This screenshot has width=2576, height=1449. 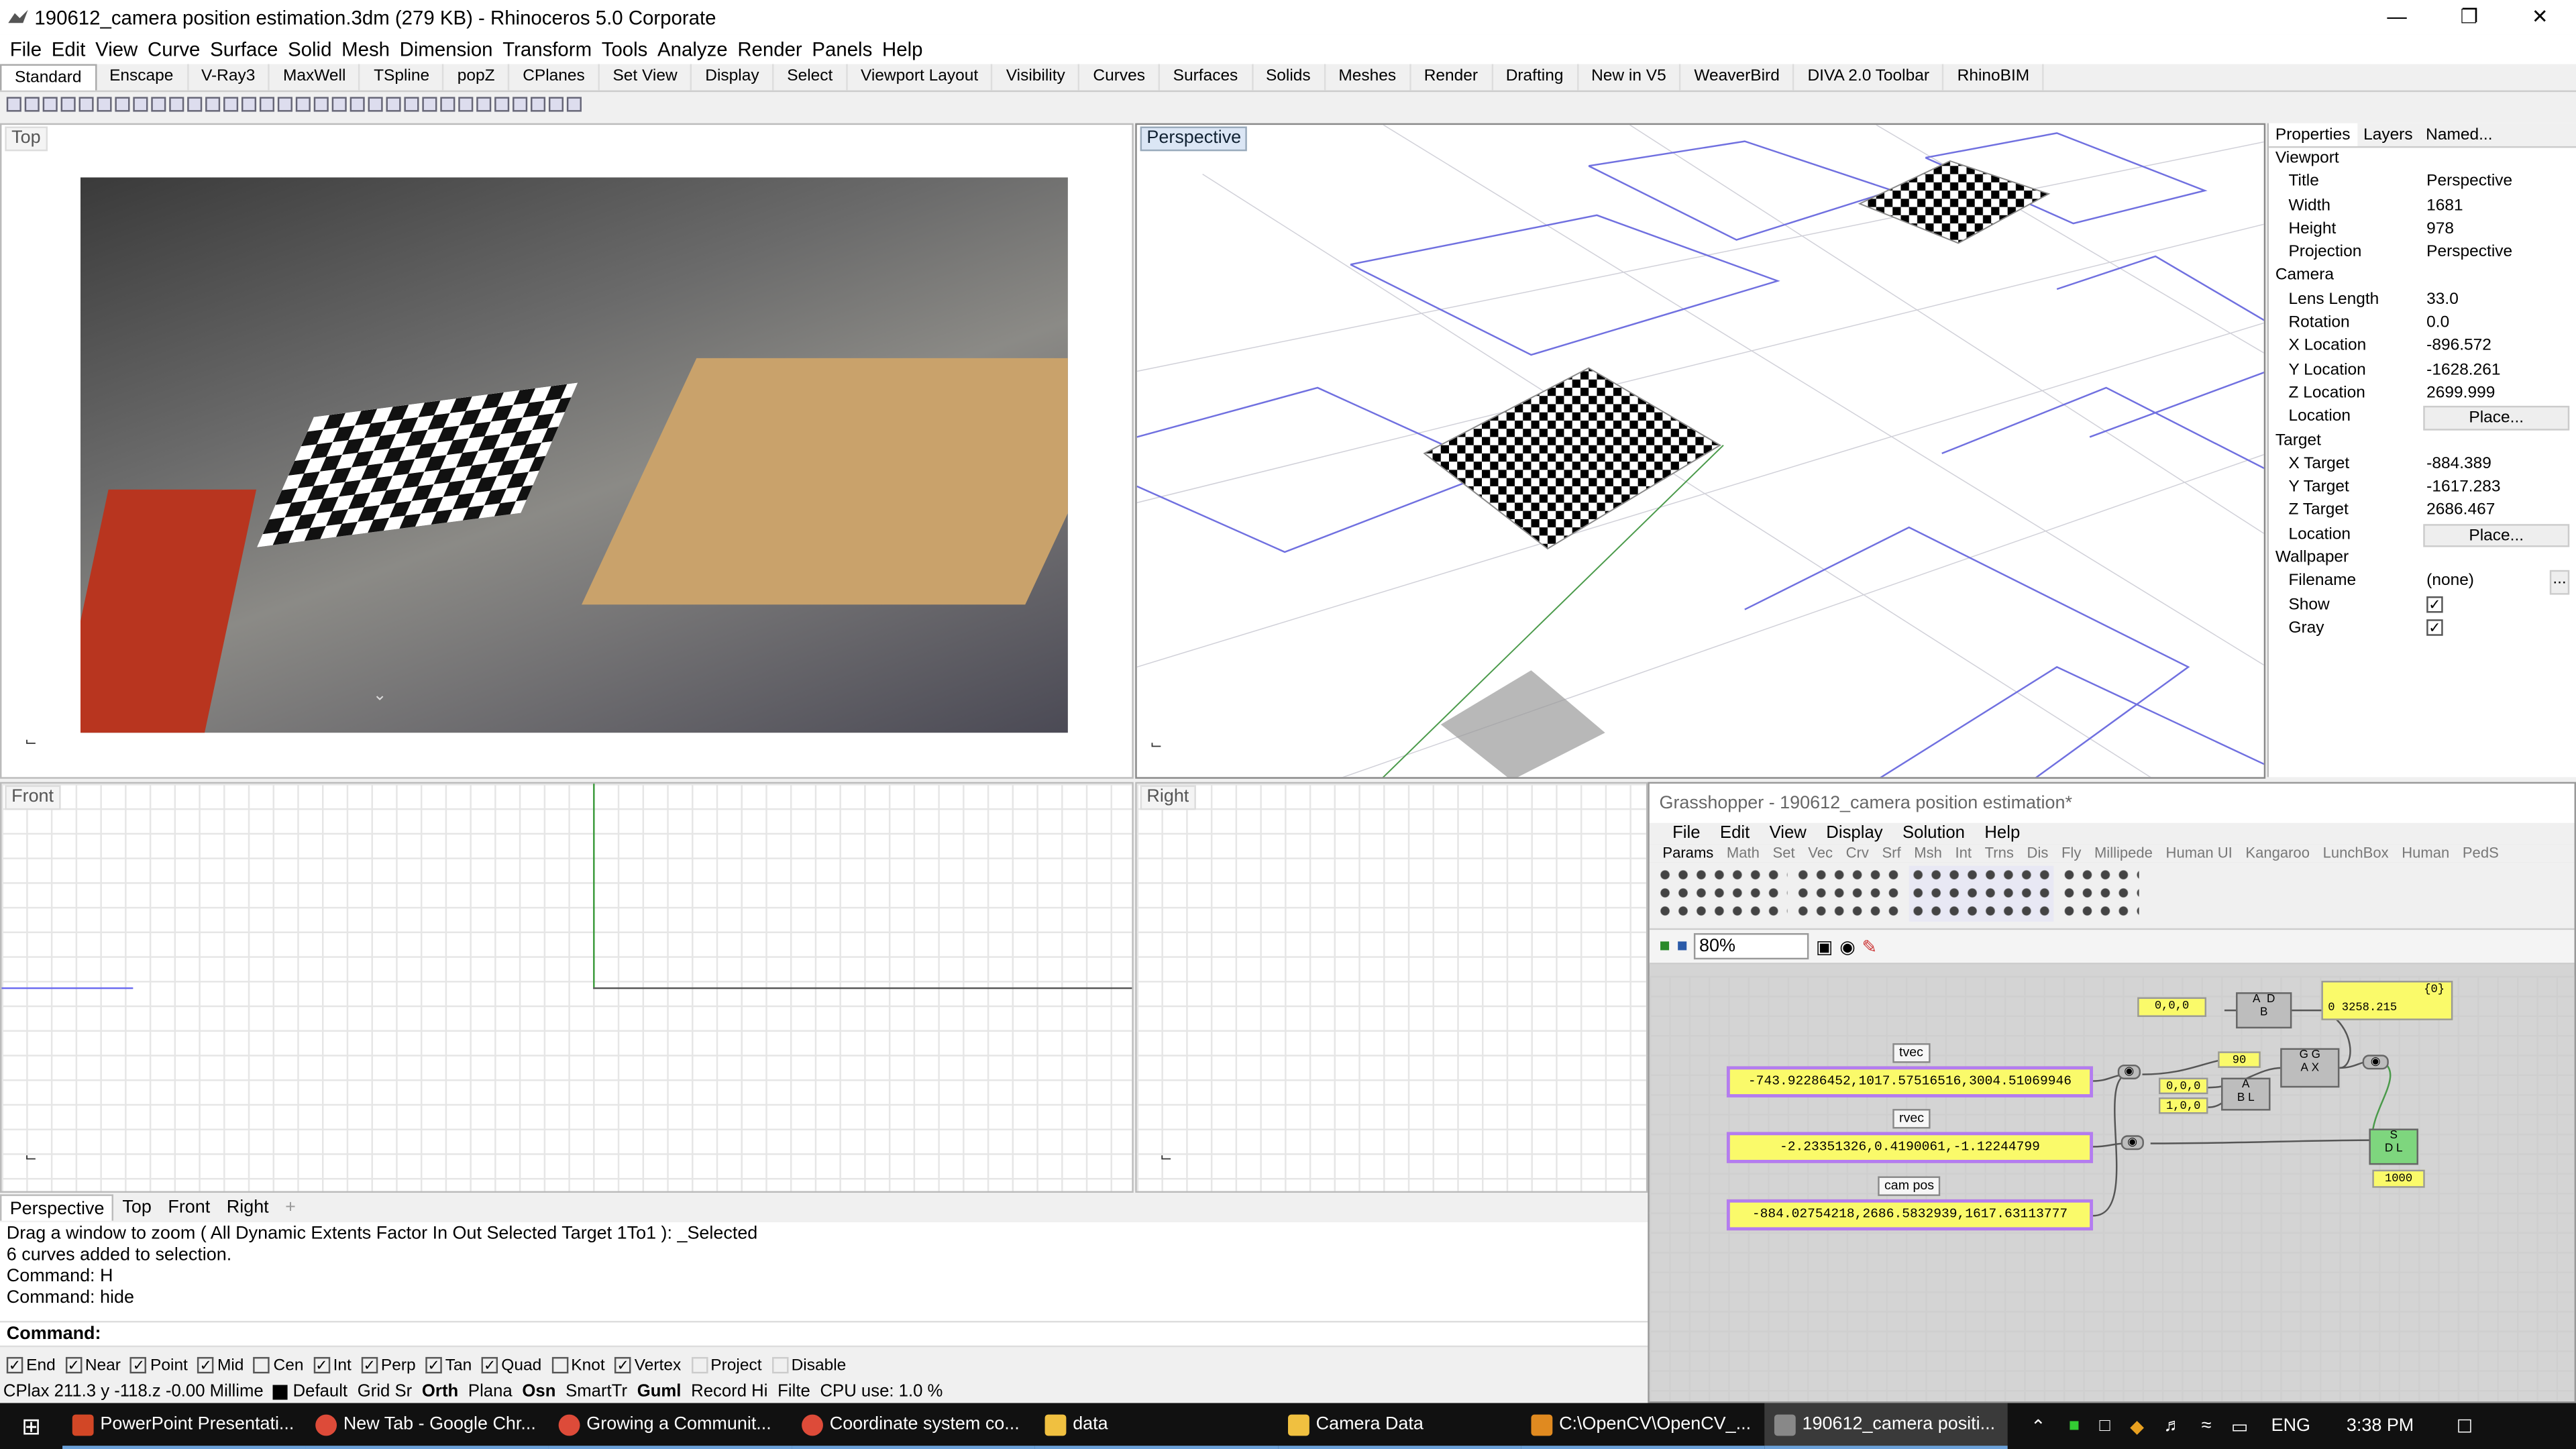 I want to click on viewtab-perspective: Perspective, so click(x=57, y=1207).